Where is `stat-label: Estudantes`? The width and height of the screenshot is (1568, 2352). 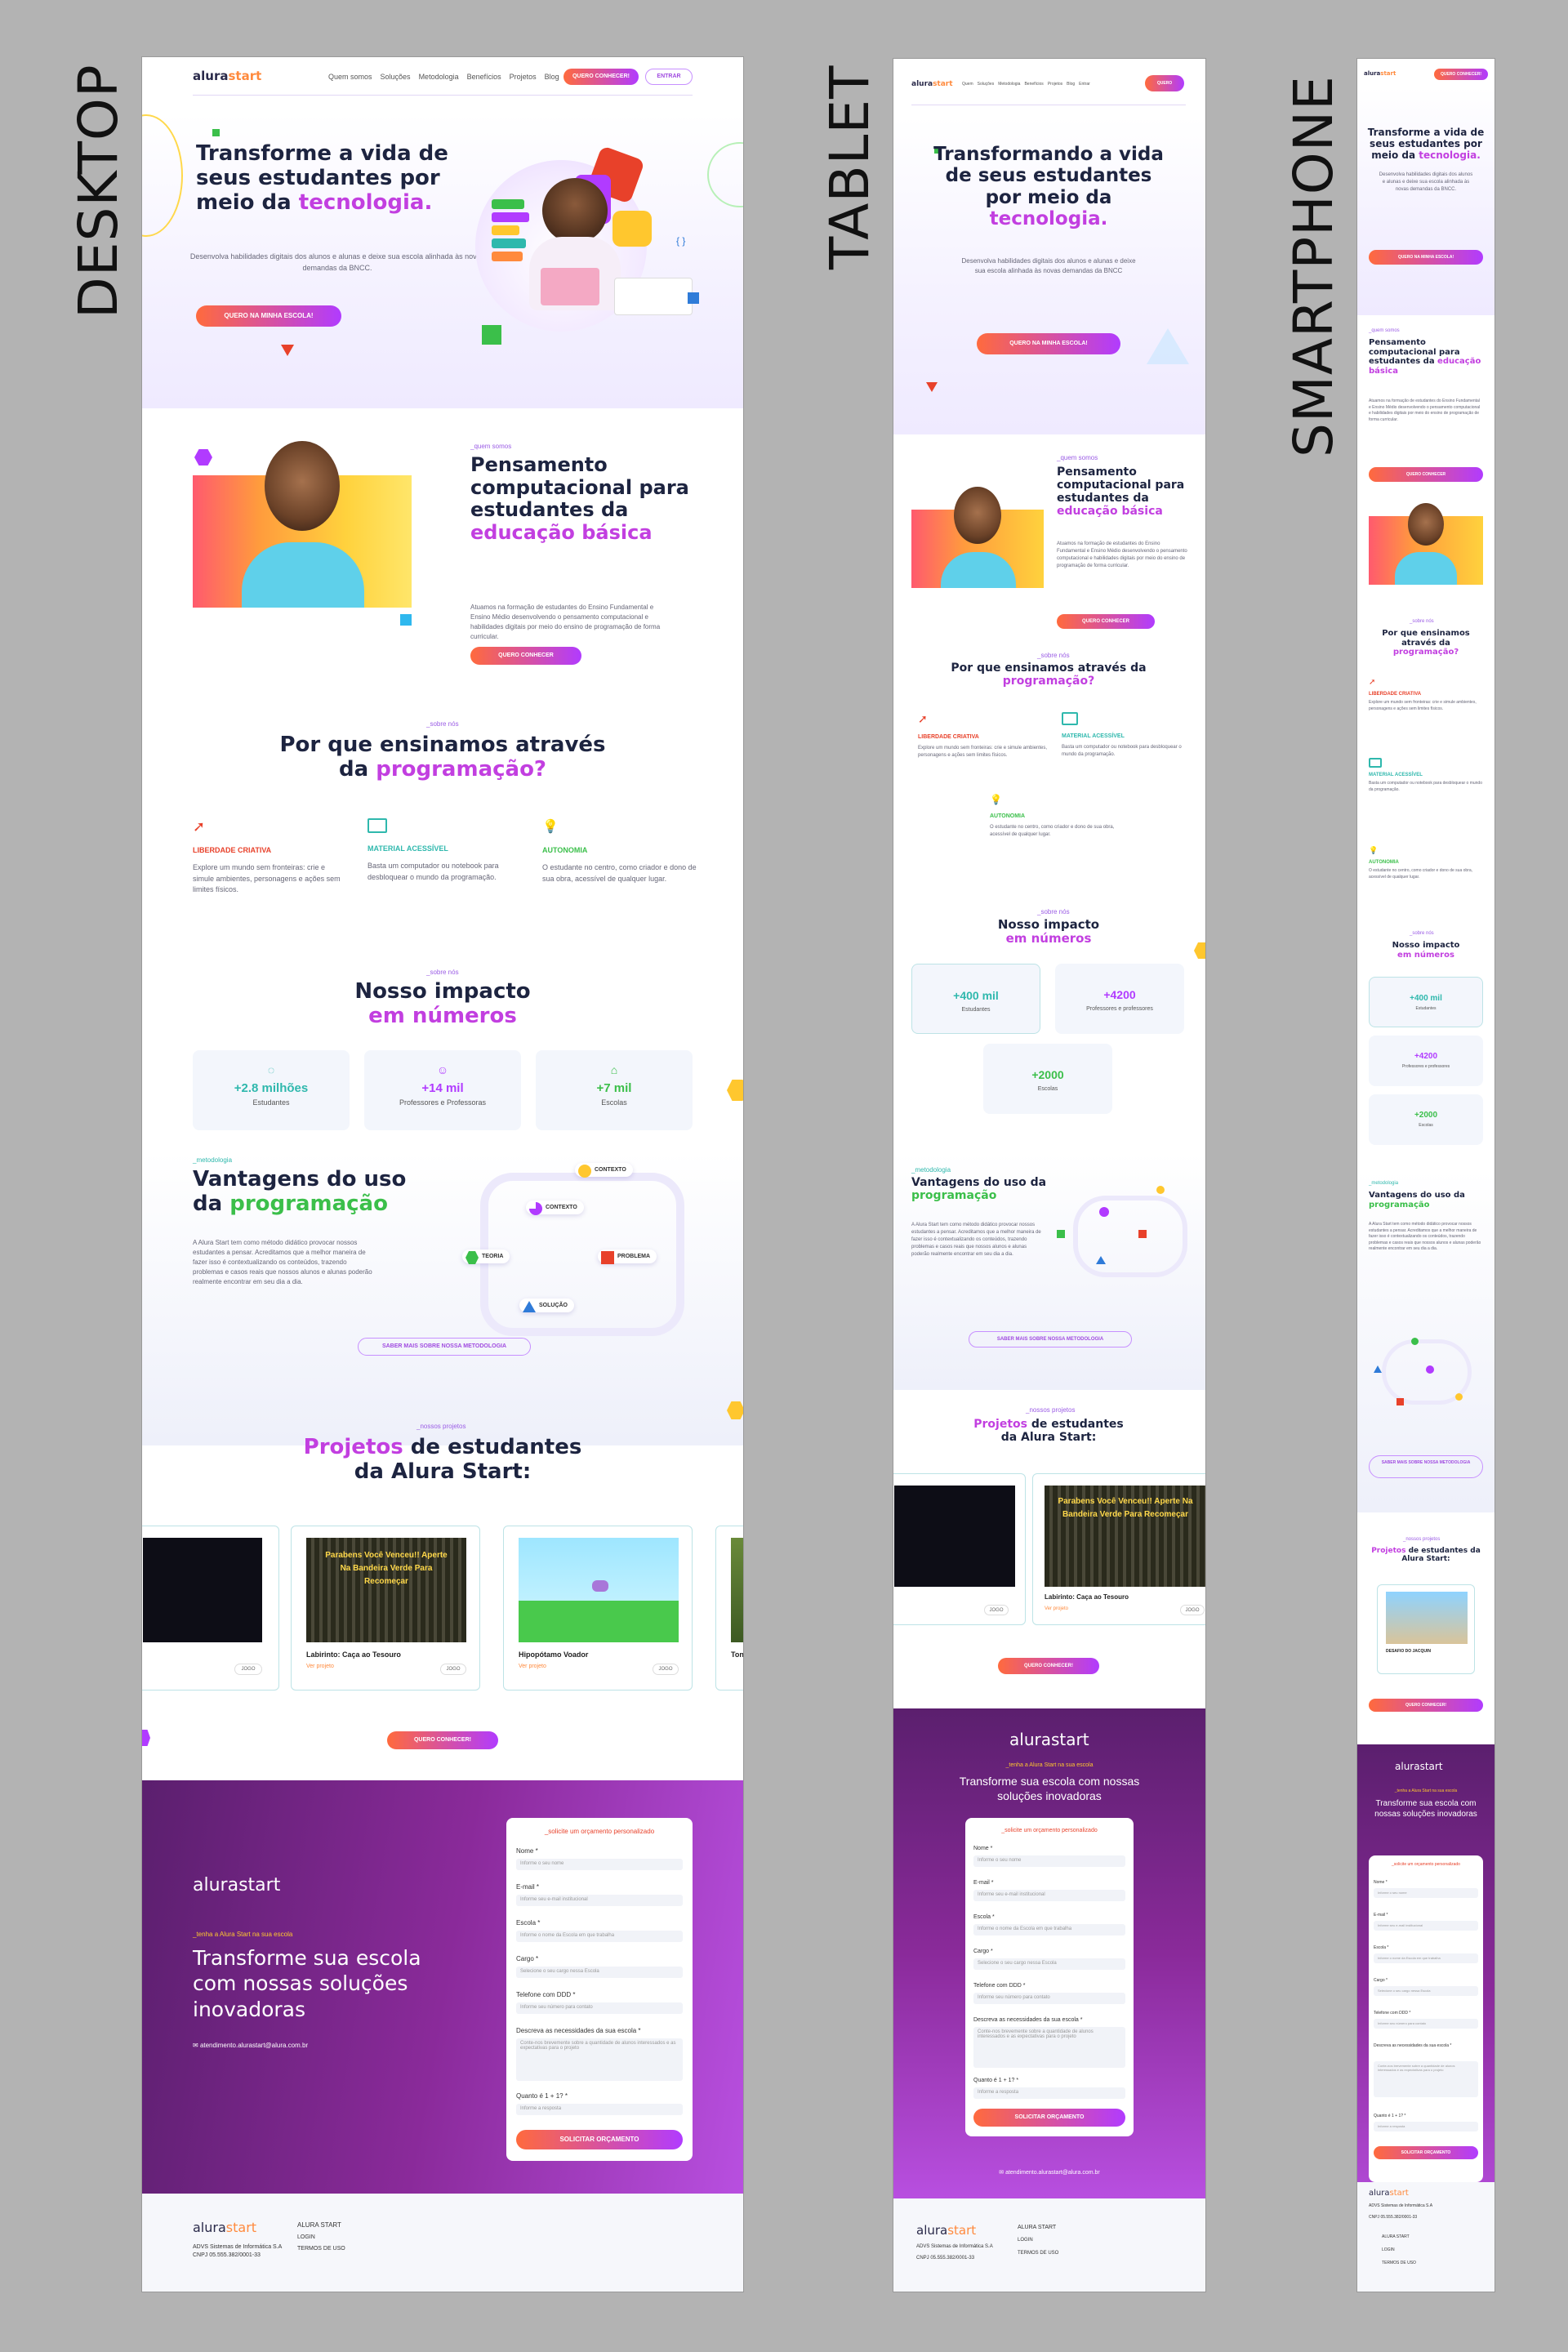
stat-label: Estudantes is located at coordinates (1426, 1008).